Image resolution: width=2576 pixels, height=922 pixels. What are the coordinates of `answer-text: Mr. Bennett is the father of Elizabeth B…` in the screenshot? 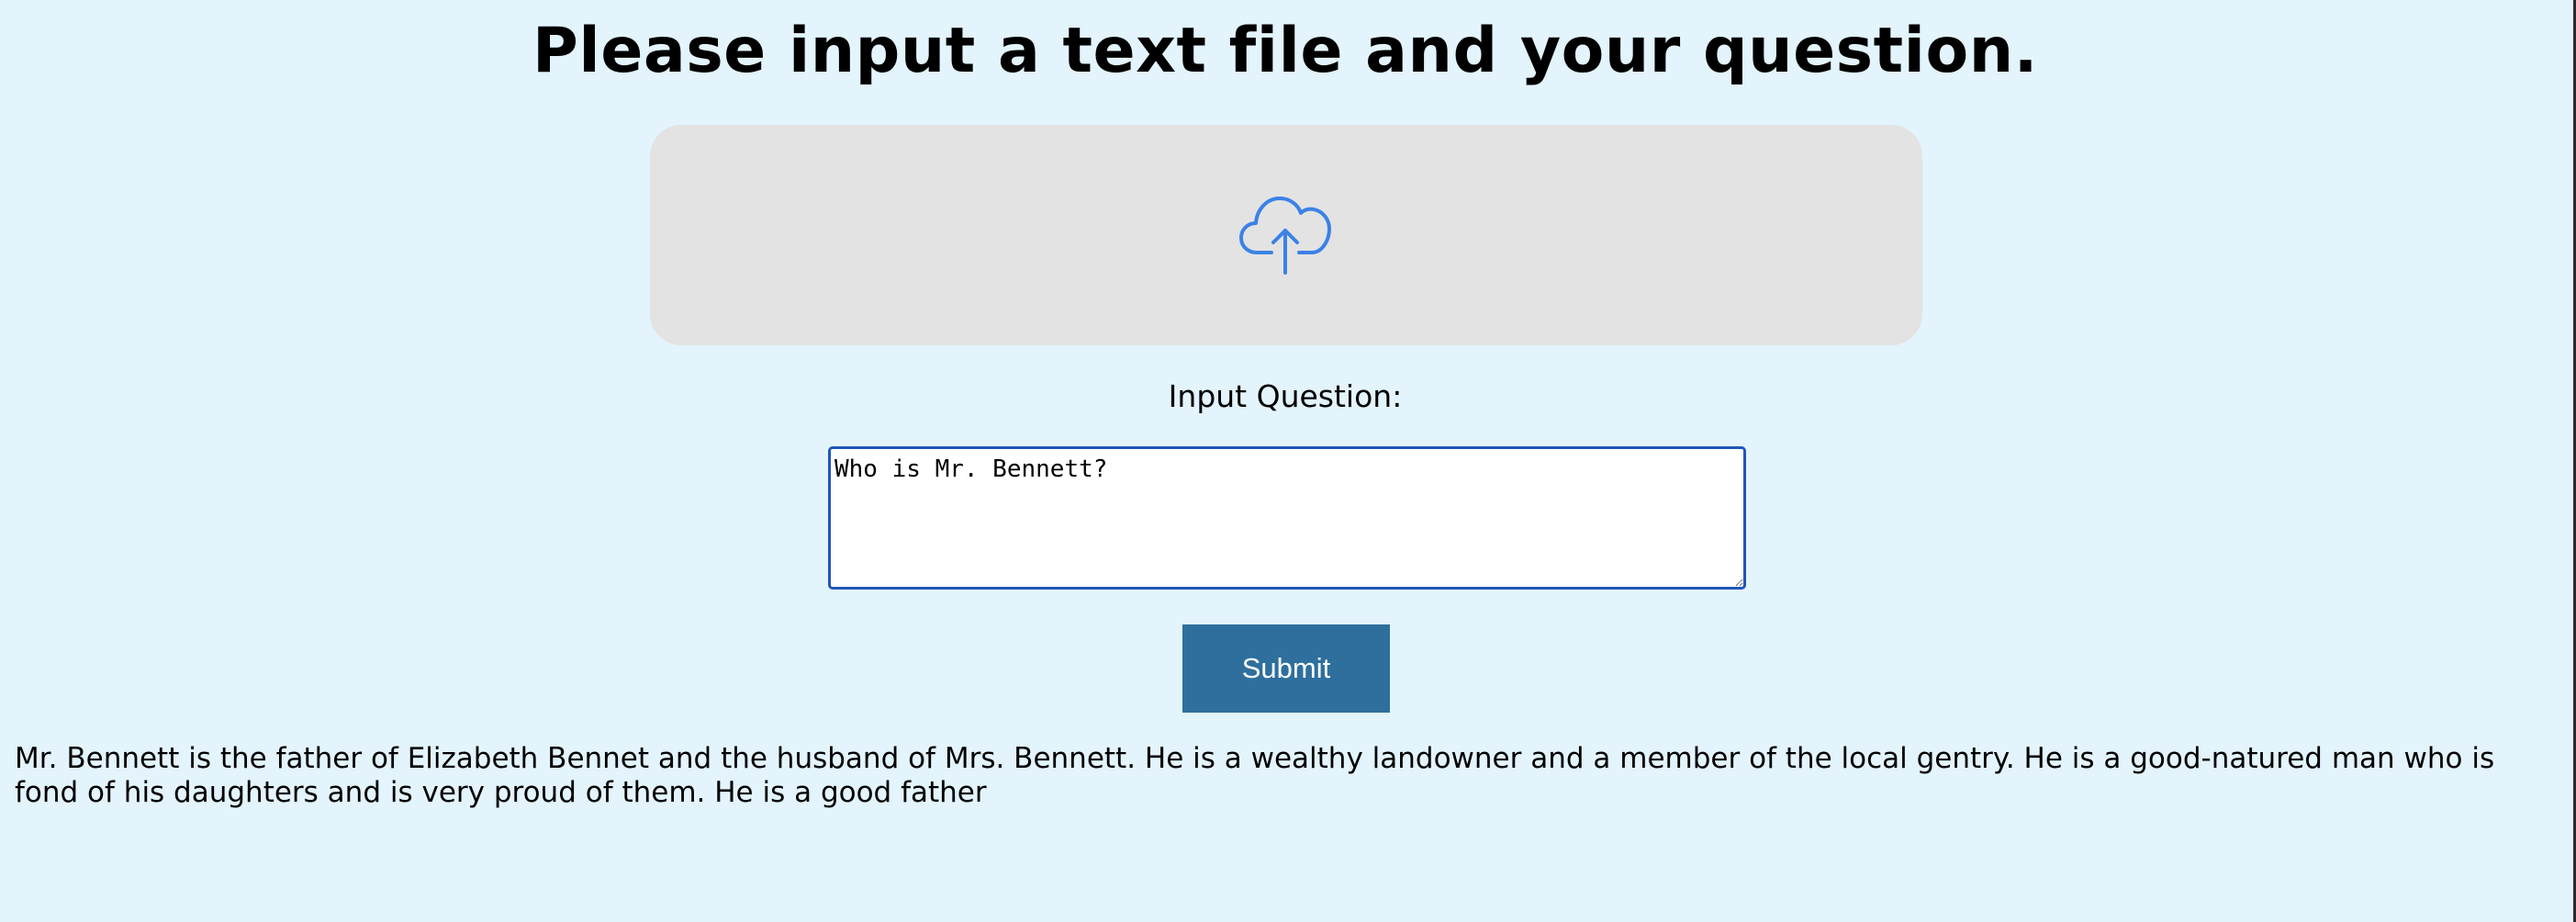 It's located at (1255, 775).